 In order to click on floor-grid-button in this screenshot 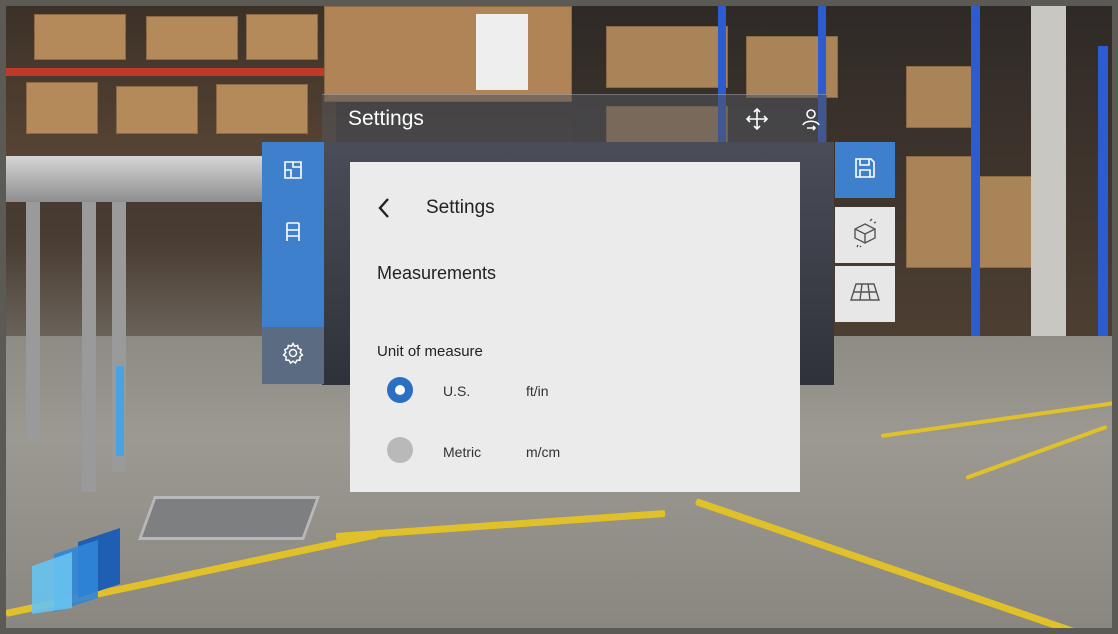, I will do `click(865, 294)`.